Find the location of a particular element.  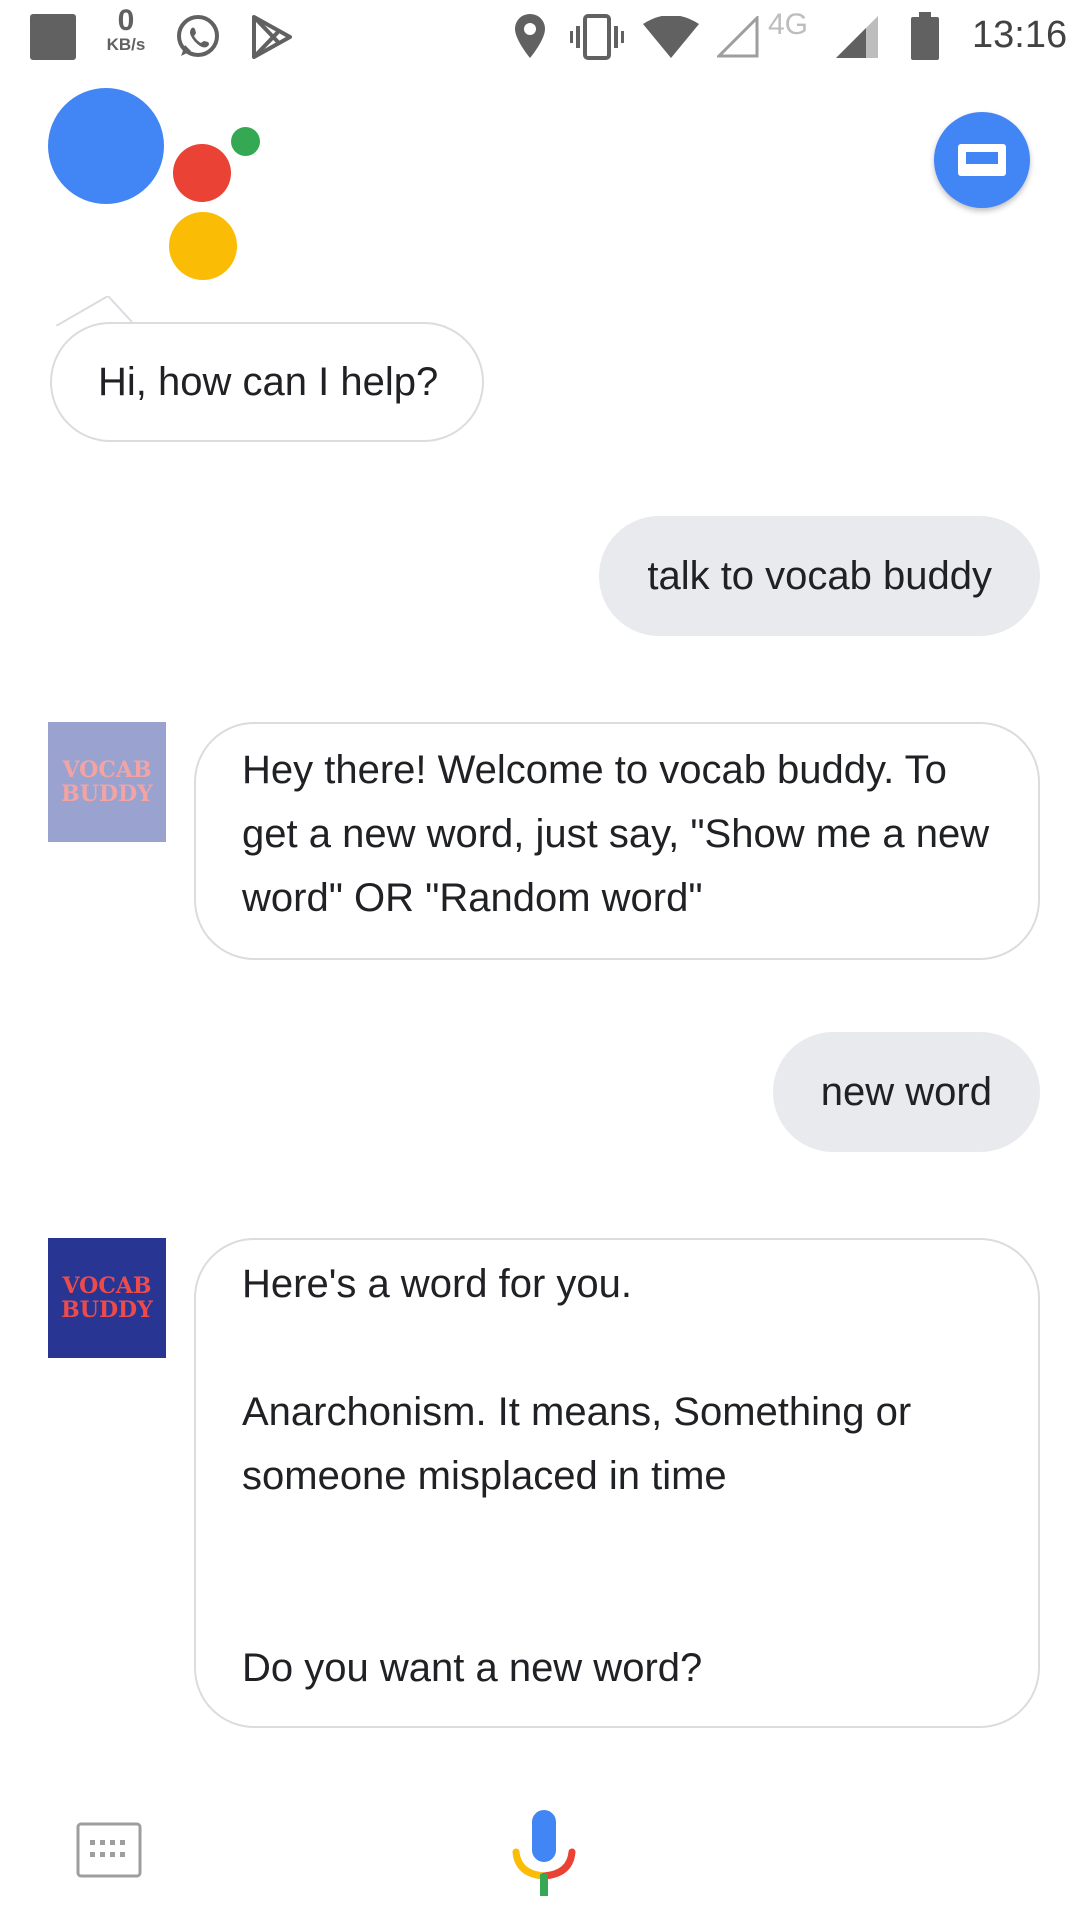

assistant-dot-yellow is located at coordinates (203, 246).